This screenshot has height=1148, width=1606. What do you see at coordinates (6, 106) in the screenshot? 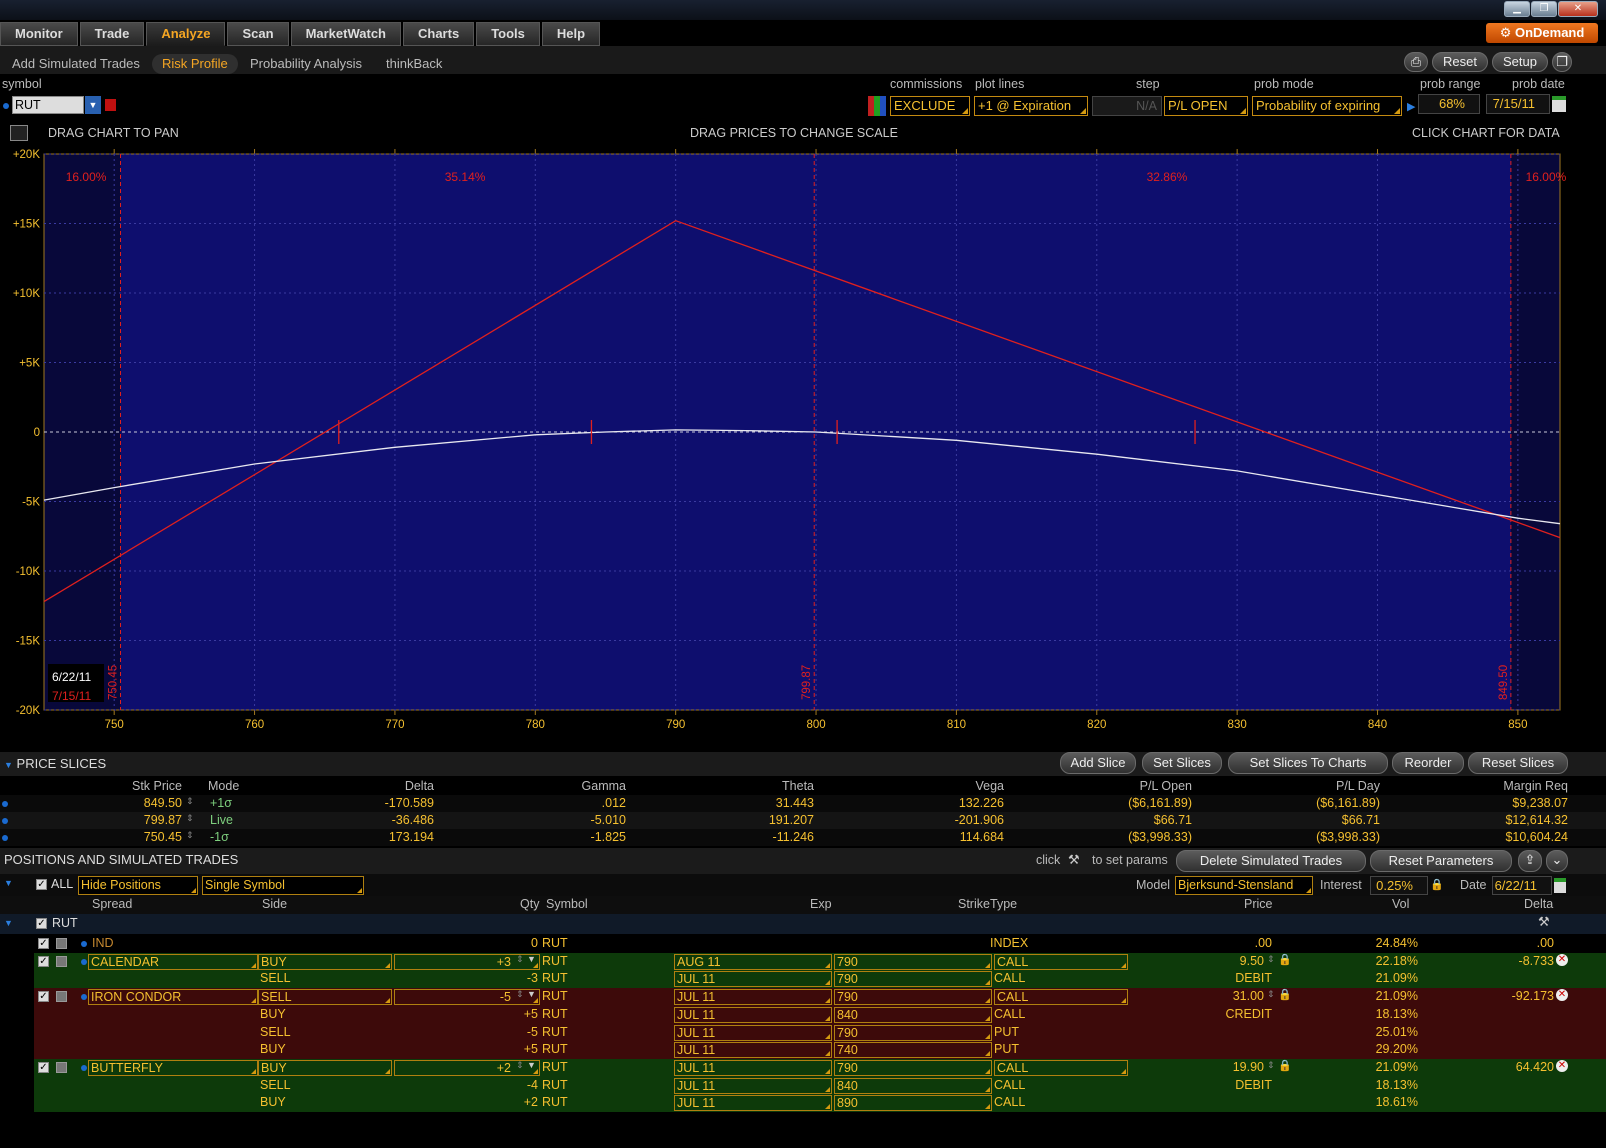
I see `symbol-link-dot` at bounding box center [6, 106].